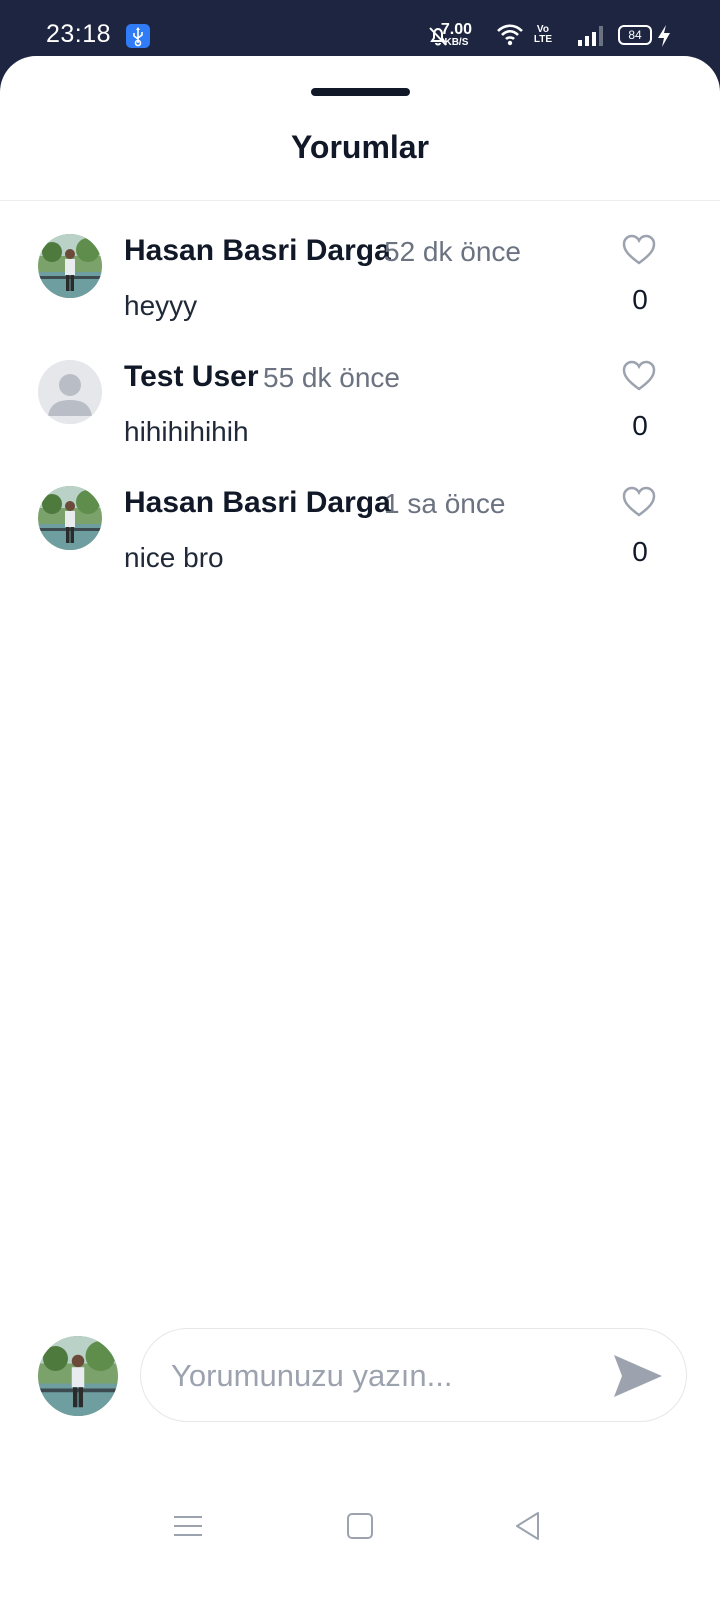 The width and height of the screenshot is (720, 1600). I want to click on comment-text: nice bro, so click(174, 557).